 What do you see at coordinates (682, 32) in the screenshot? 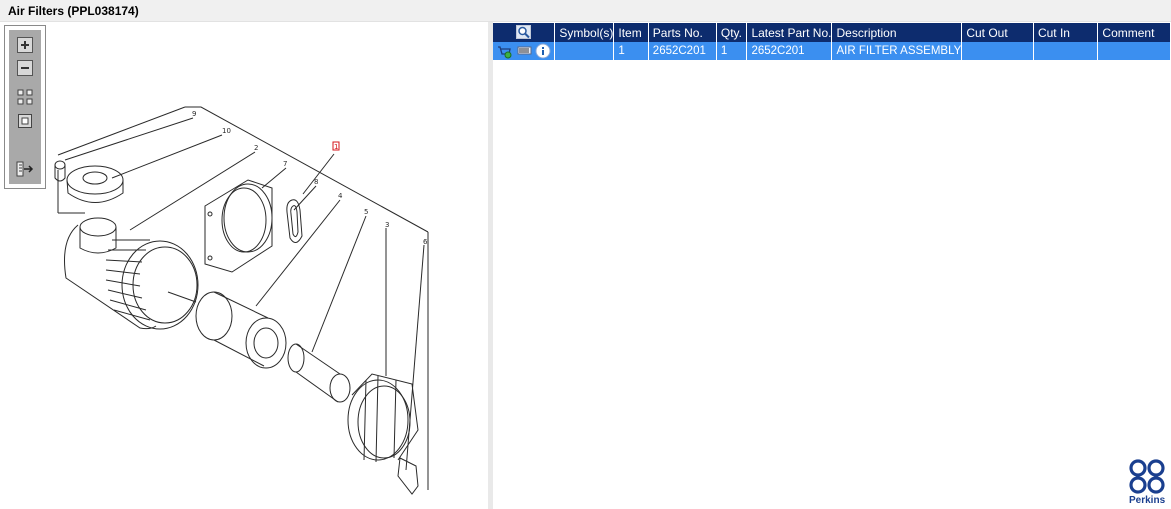
I see `column-header-parts-no: Parts No.` at bounding box center [682, 32].